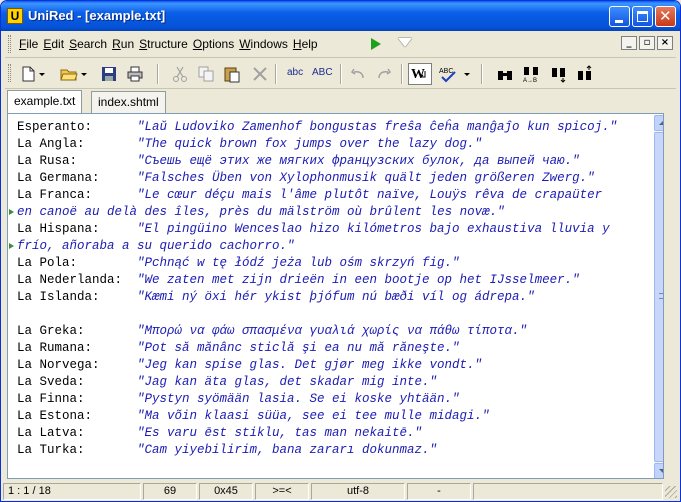 The height and width of the screenshot is (502, 681). What do you see at coordinates (341, 74) in the screenshot?
I see `toolbar-separator` at bounding box center [341, 74].